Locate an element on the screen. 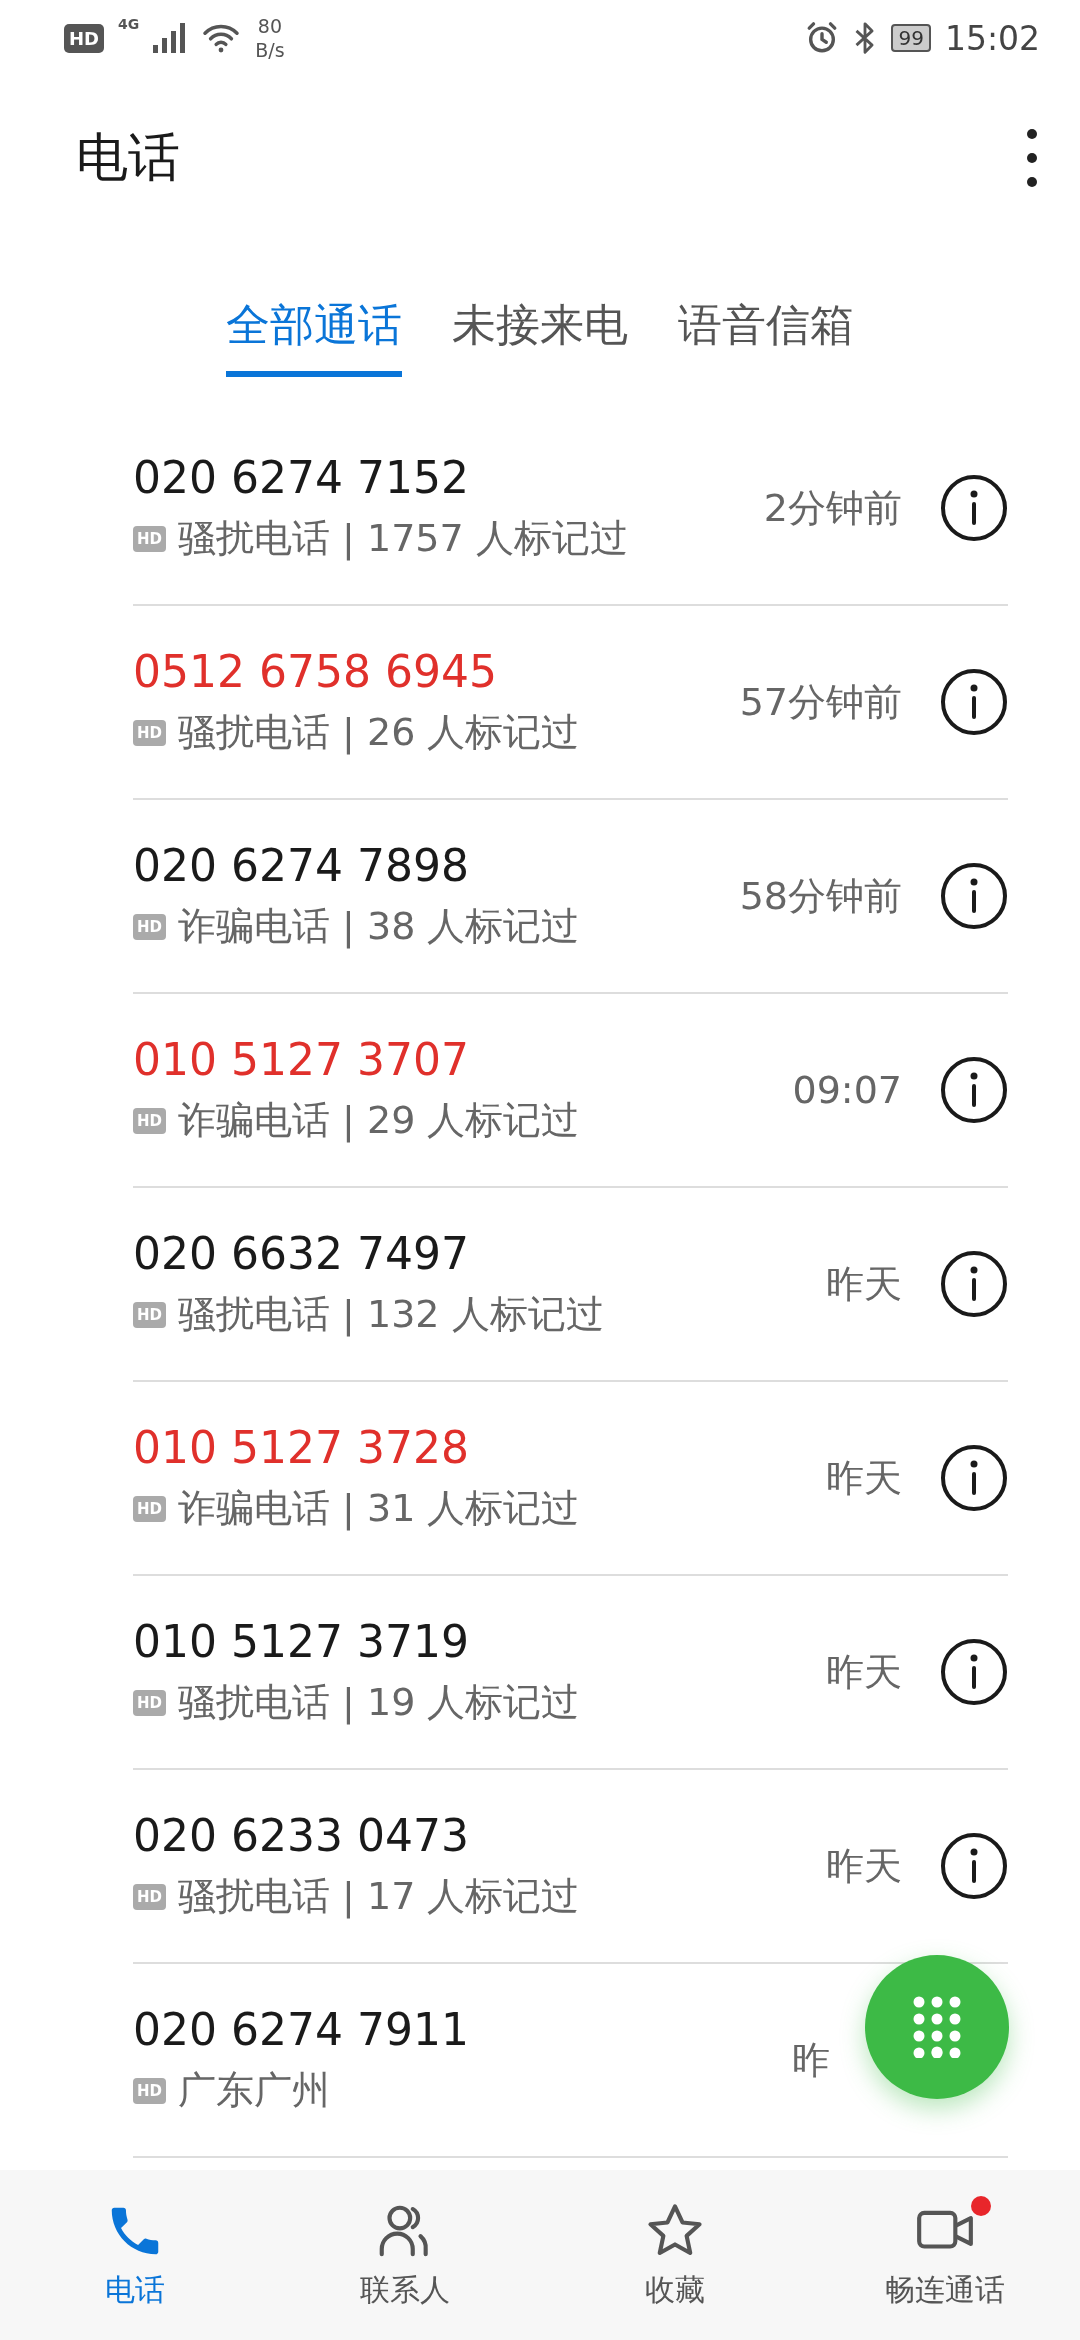  call-detail: 广东广州 is located at coordinates (254, 2090).